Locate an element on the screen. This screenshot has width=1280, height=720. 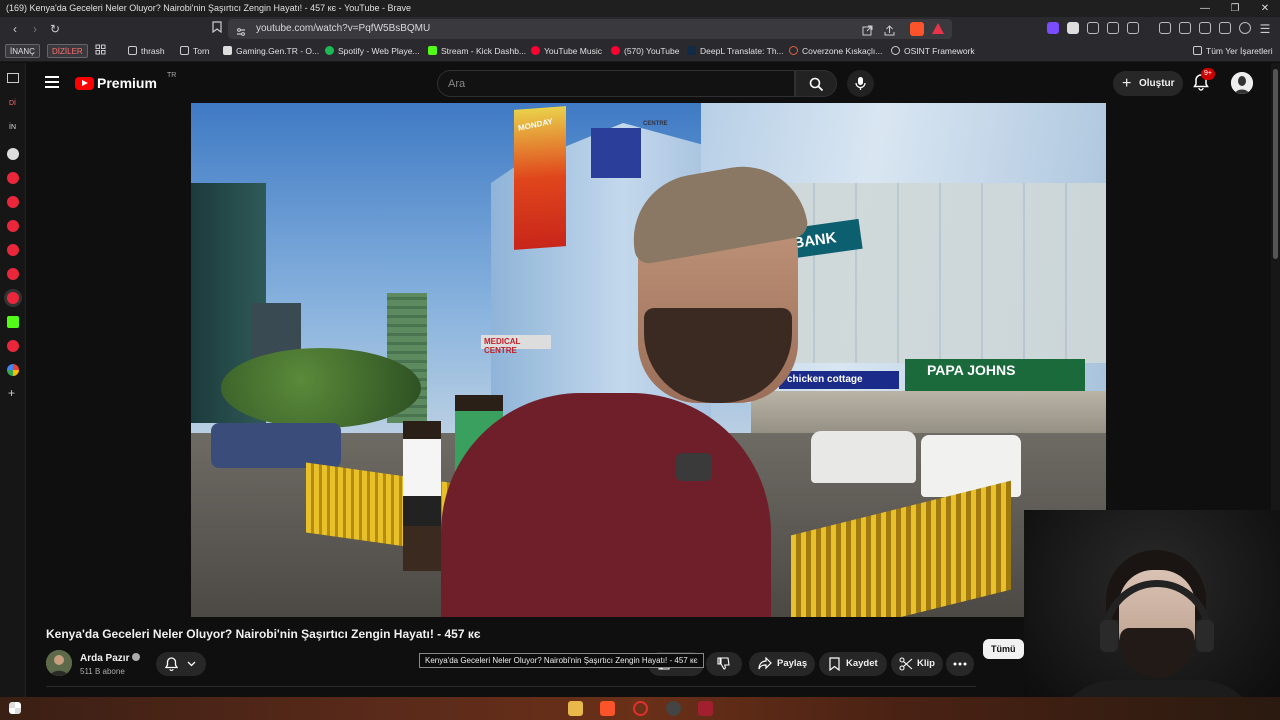
voice-search-button is located at coordinates (860, 83).